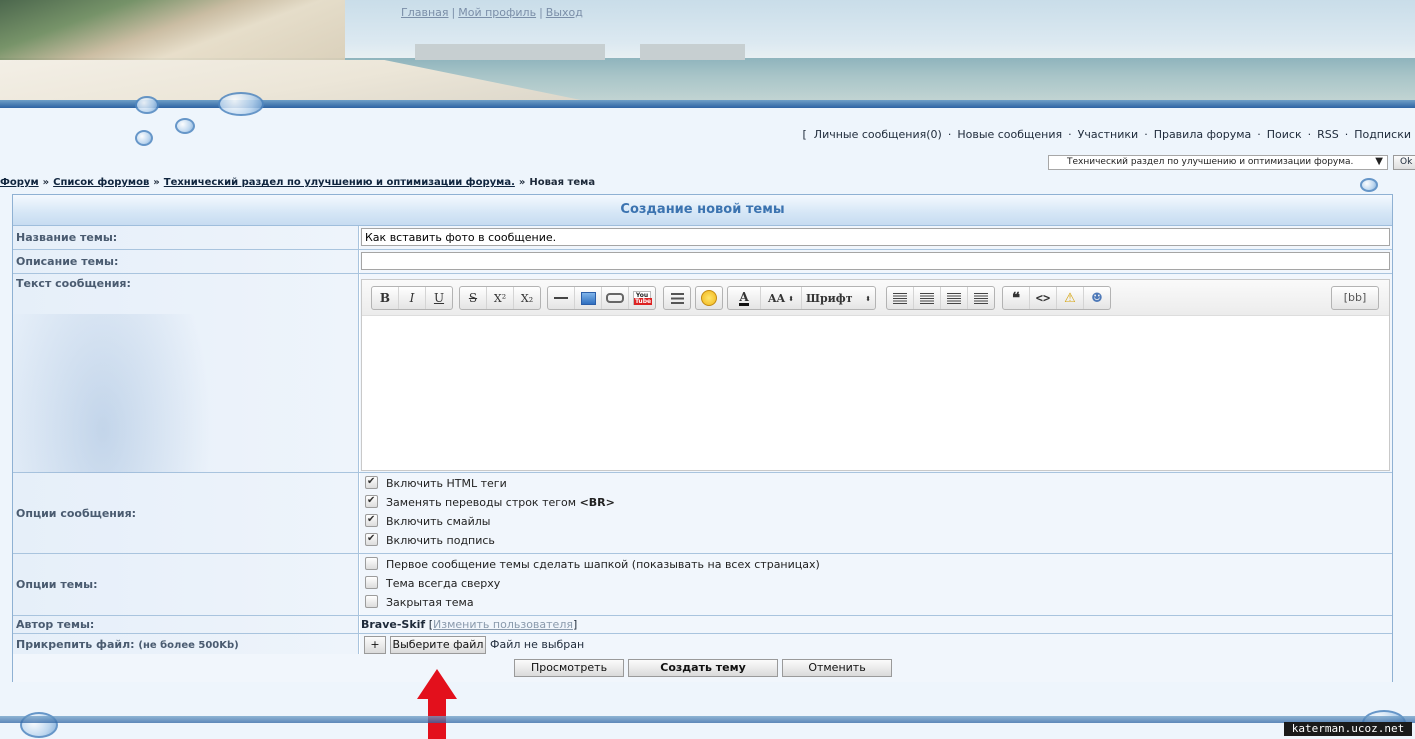 The height and width of the screenshot is (739, 1415). Describe the element at coordinates (385, 298) in the screenshot. I see `bold-button: B` at that location.